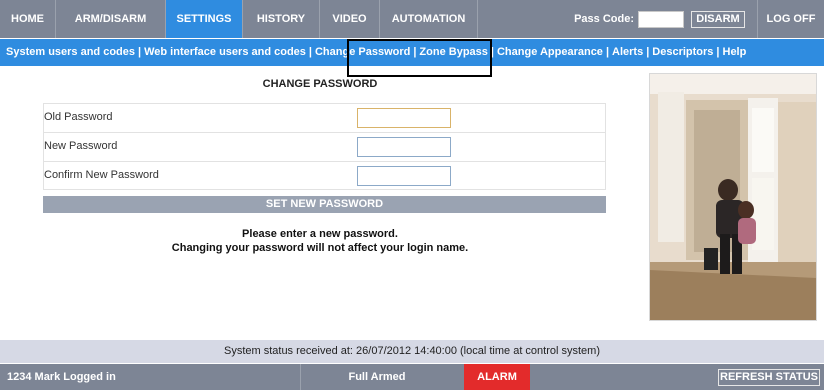 The height and width of the screenshot is (390, 824). I want to click on subnav-item-system-users: System users and codes, so click(70, 52).